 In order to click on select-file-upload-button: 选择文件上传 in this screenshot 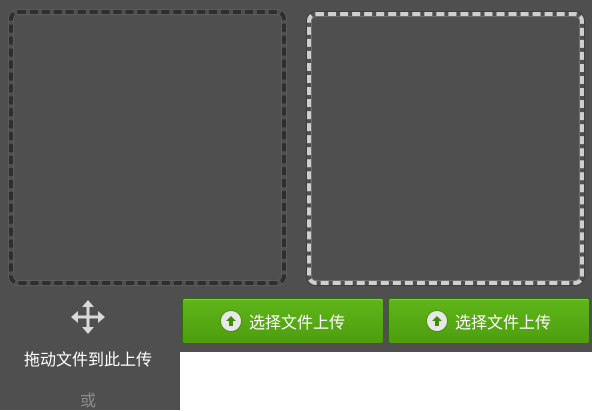, I will do `click(283, 321)`.